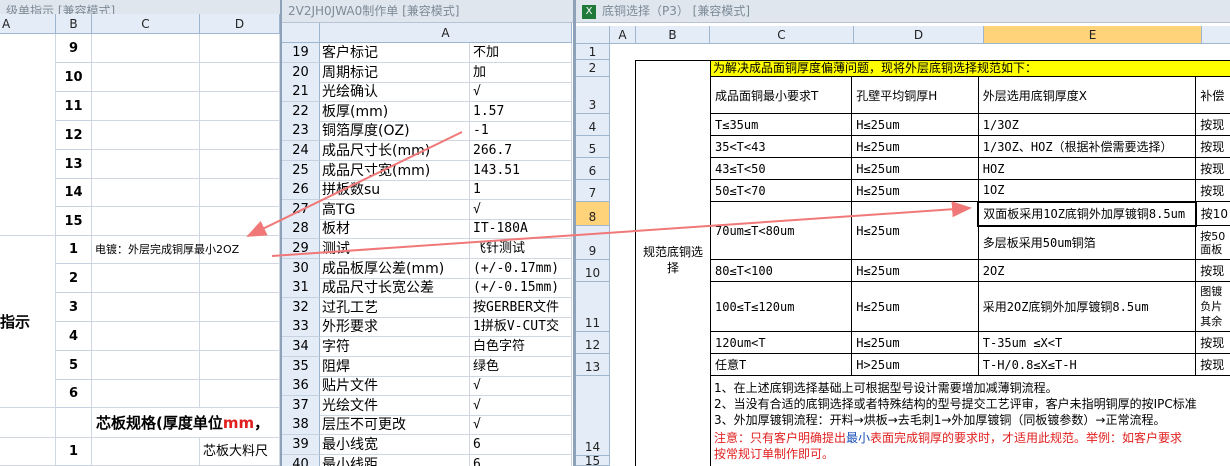 The height and width of the screenshot is (466, 1230). I want to click on spec-cell: 采用2OZ底铜外加厚镀铜8.5um, so click(1087, 306).